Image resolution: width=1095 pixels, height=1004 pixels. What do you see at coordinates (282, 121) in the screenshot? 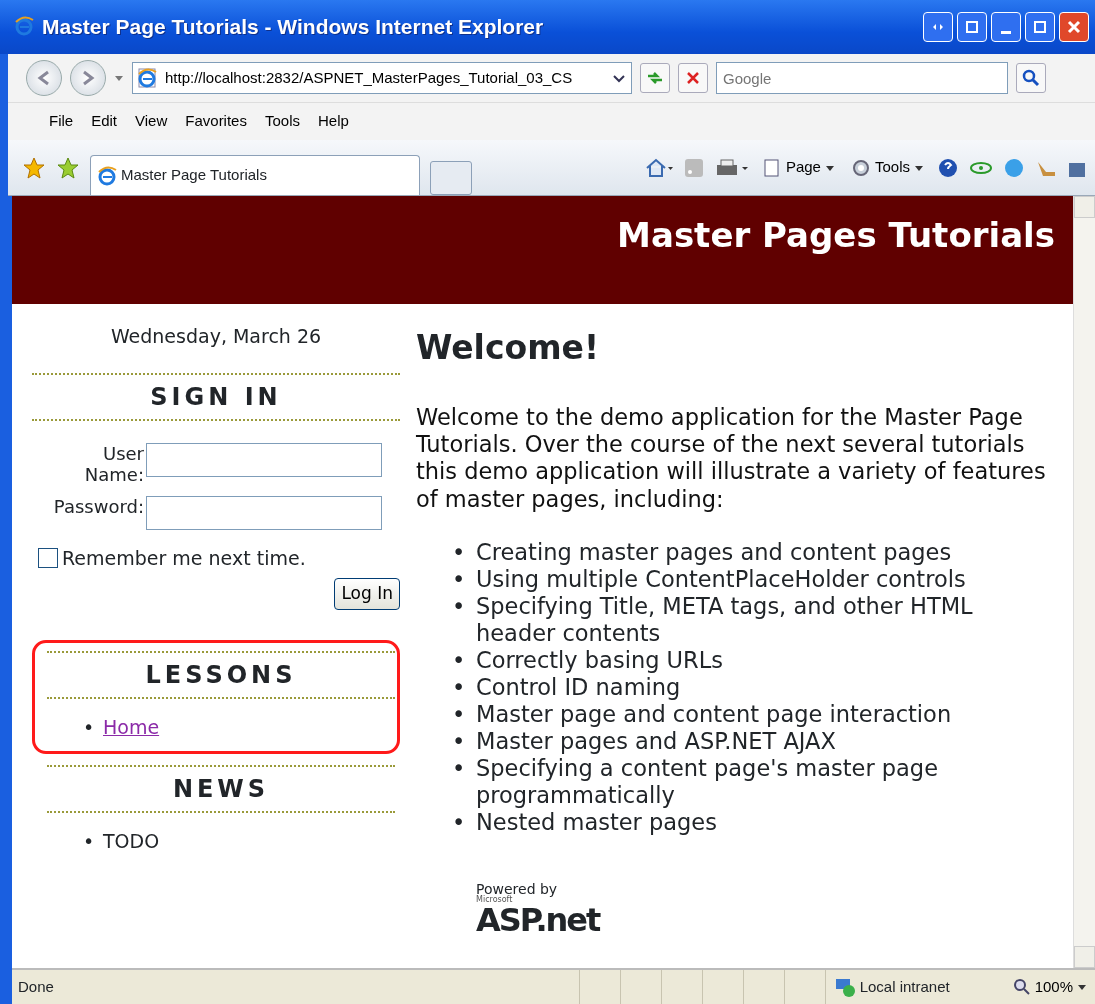
I see `menu-item: Tools` at bounding box center [282, 121].